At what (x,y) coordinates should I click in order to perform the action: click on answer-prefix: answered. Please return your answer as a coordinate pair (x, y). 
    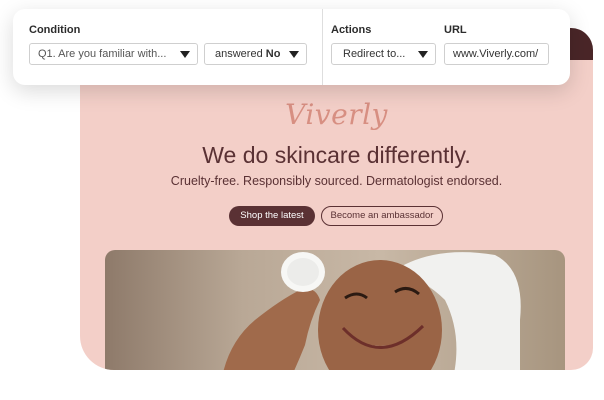
    Looking at the image, I should click on (239, 54).